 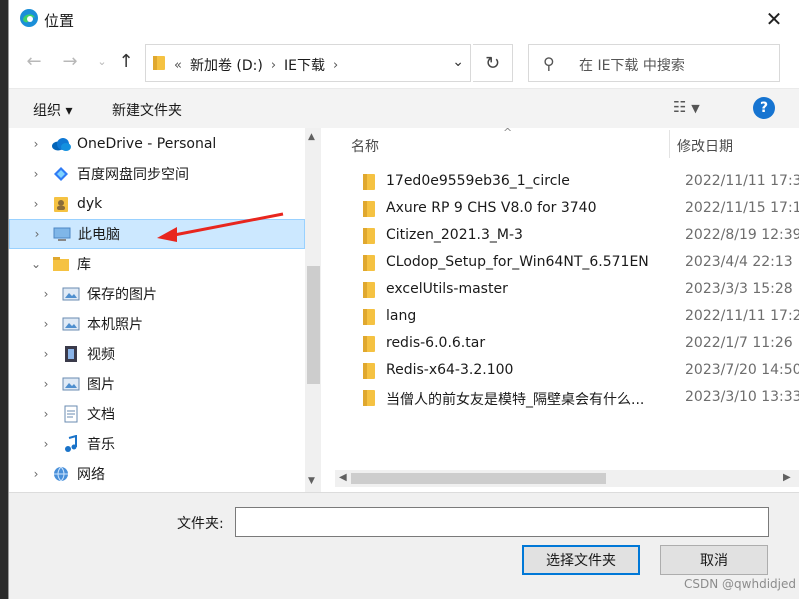 What do you see at coordinates (304, 65) in the screenshot?
I see `breadcrumb-folder: IE下载` at bounding box center [304, 65].